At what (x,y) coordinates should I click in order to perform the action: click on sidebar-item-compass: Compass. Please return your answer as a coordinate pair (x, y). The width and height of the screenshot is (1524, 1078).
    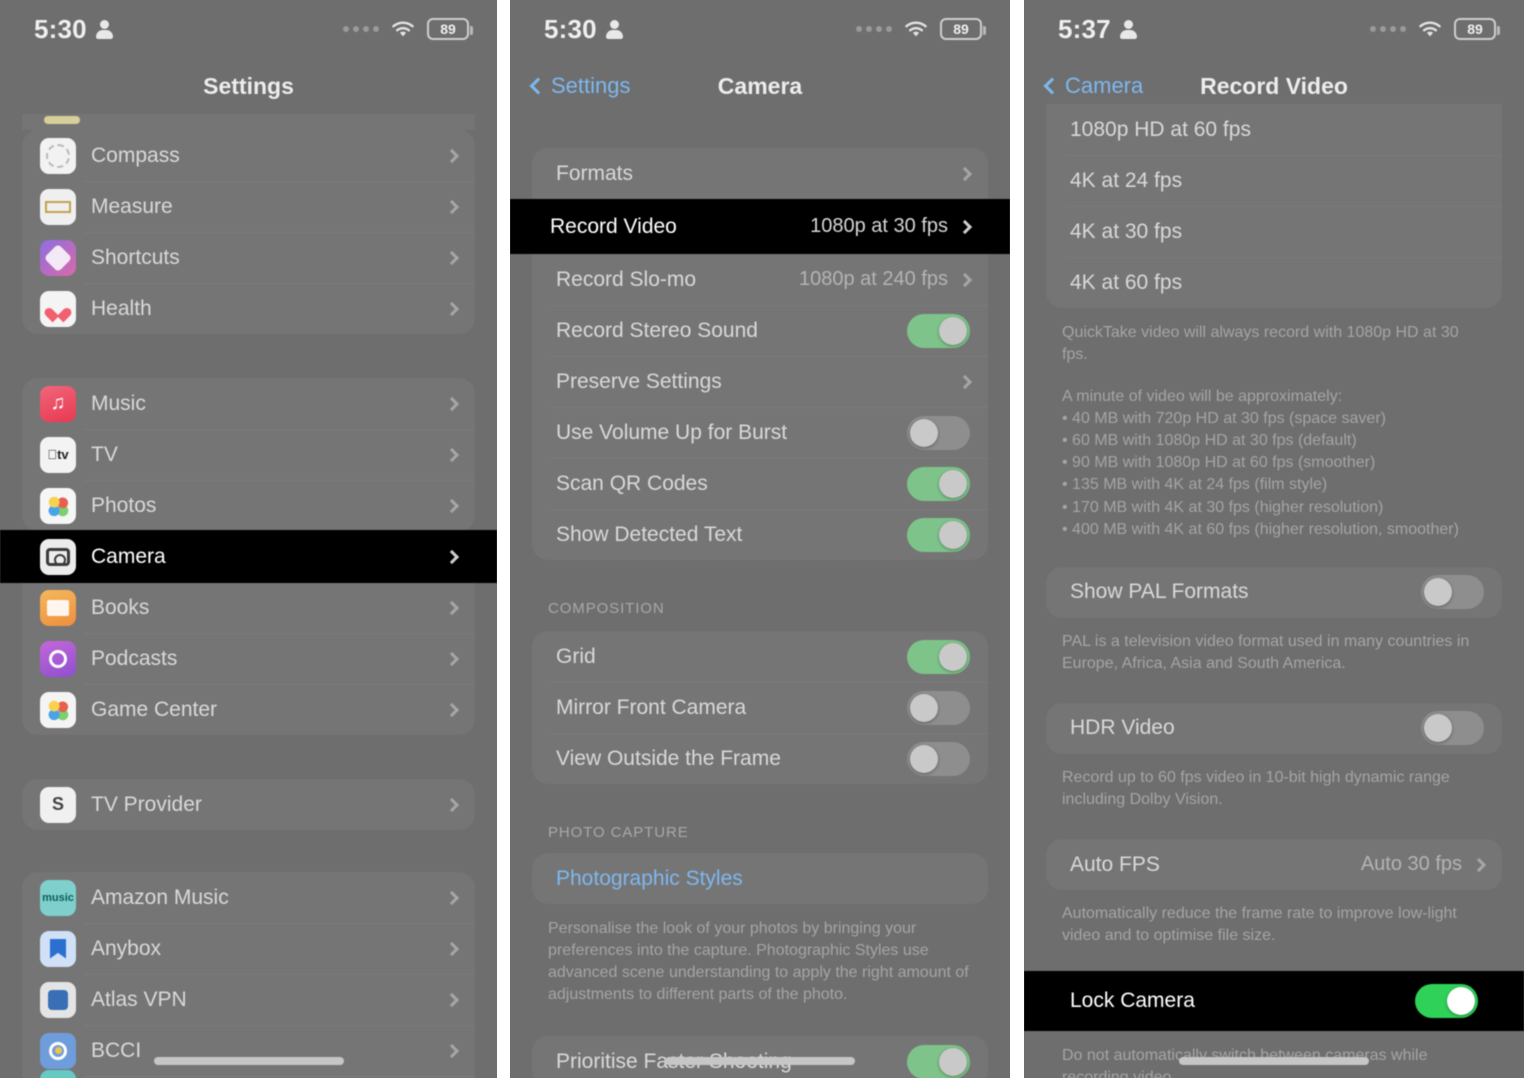
    Looking at the image, I should click on (248, 155).